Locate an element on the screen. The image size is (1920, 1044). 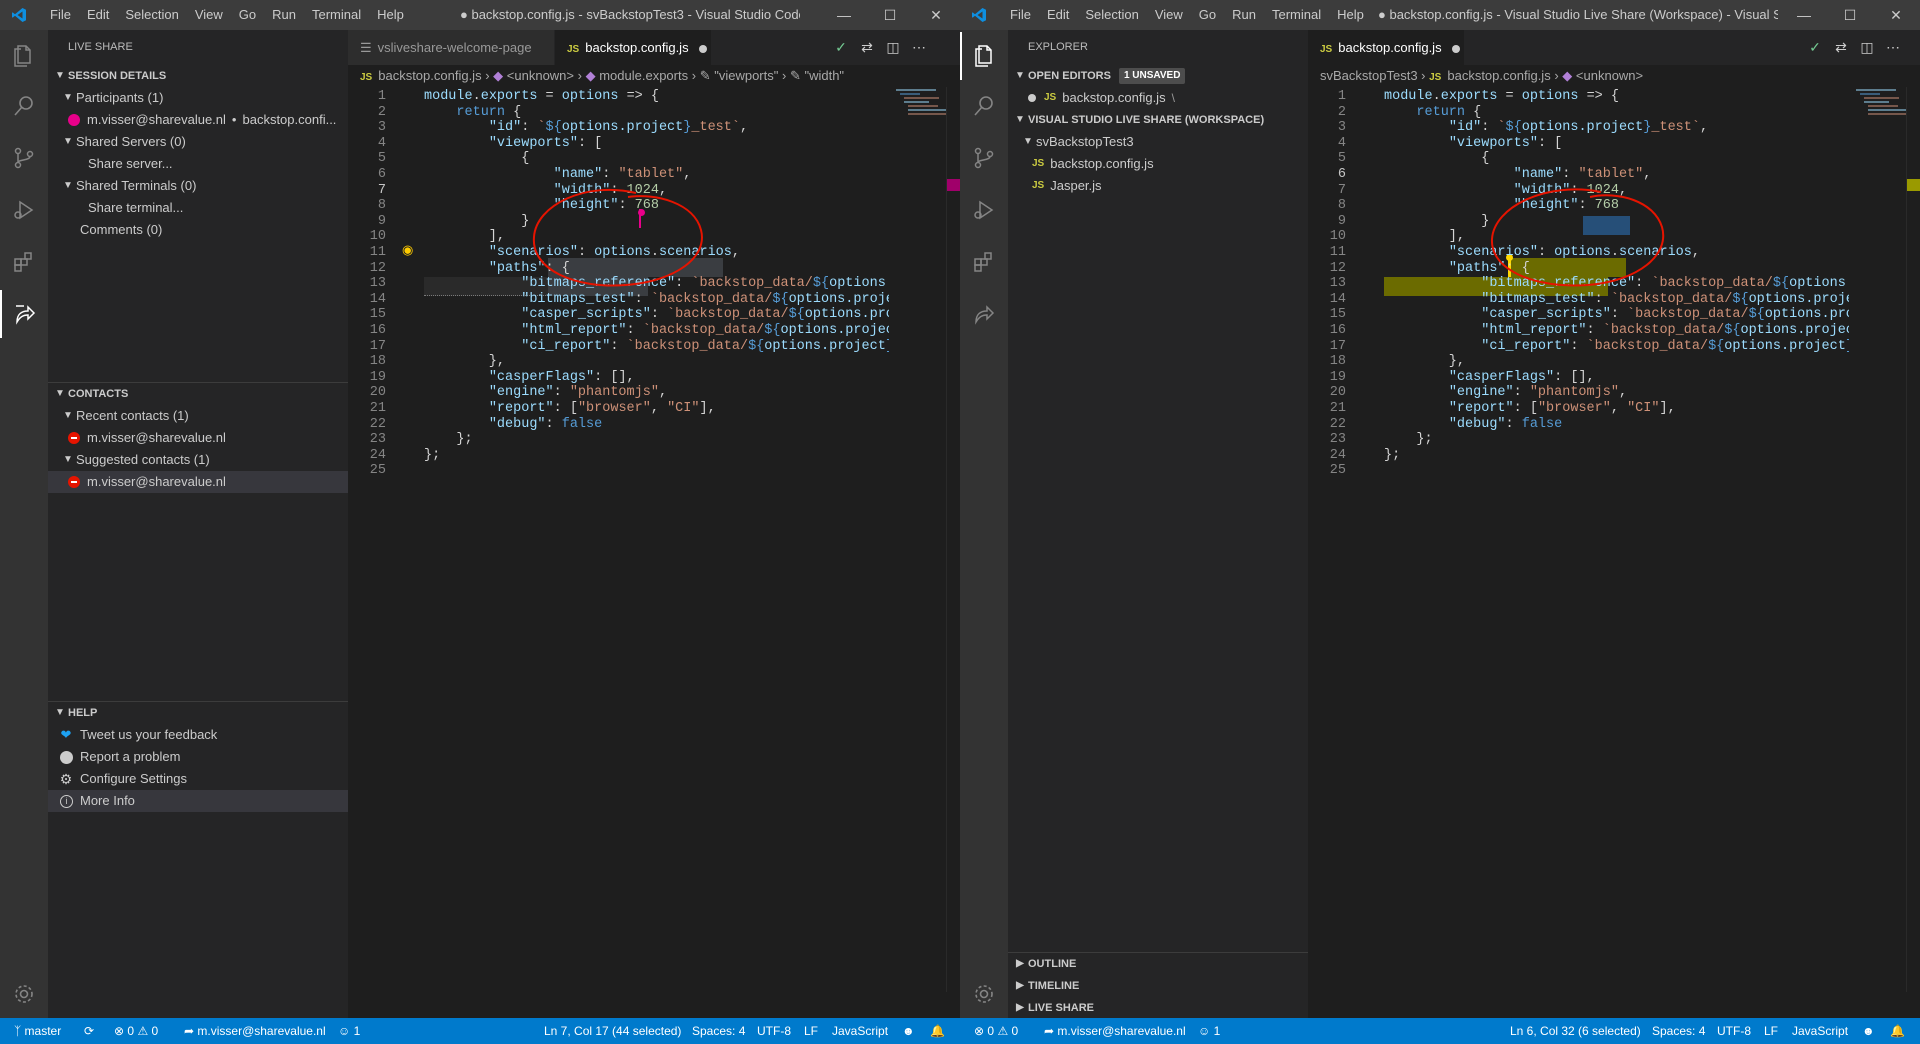
section-timeline: ▶ TIMELINE is located at coordinates (1158, 986).